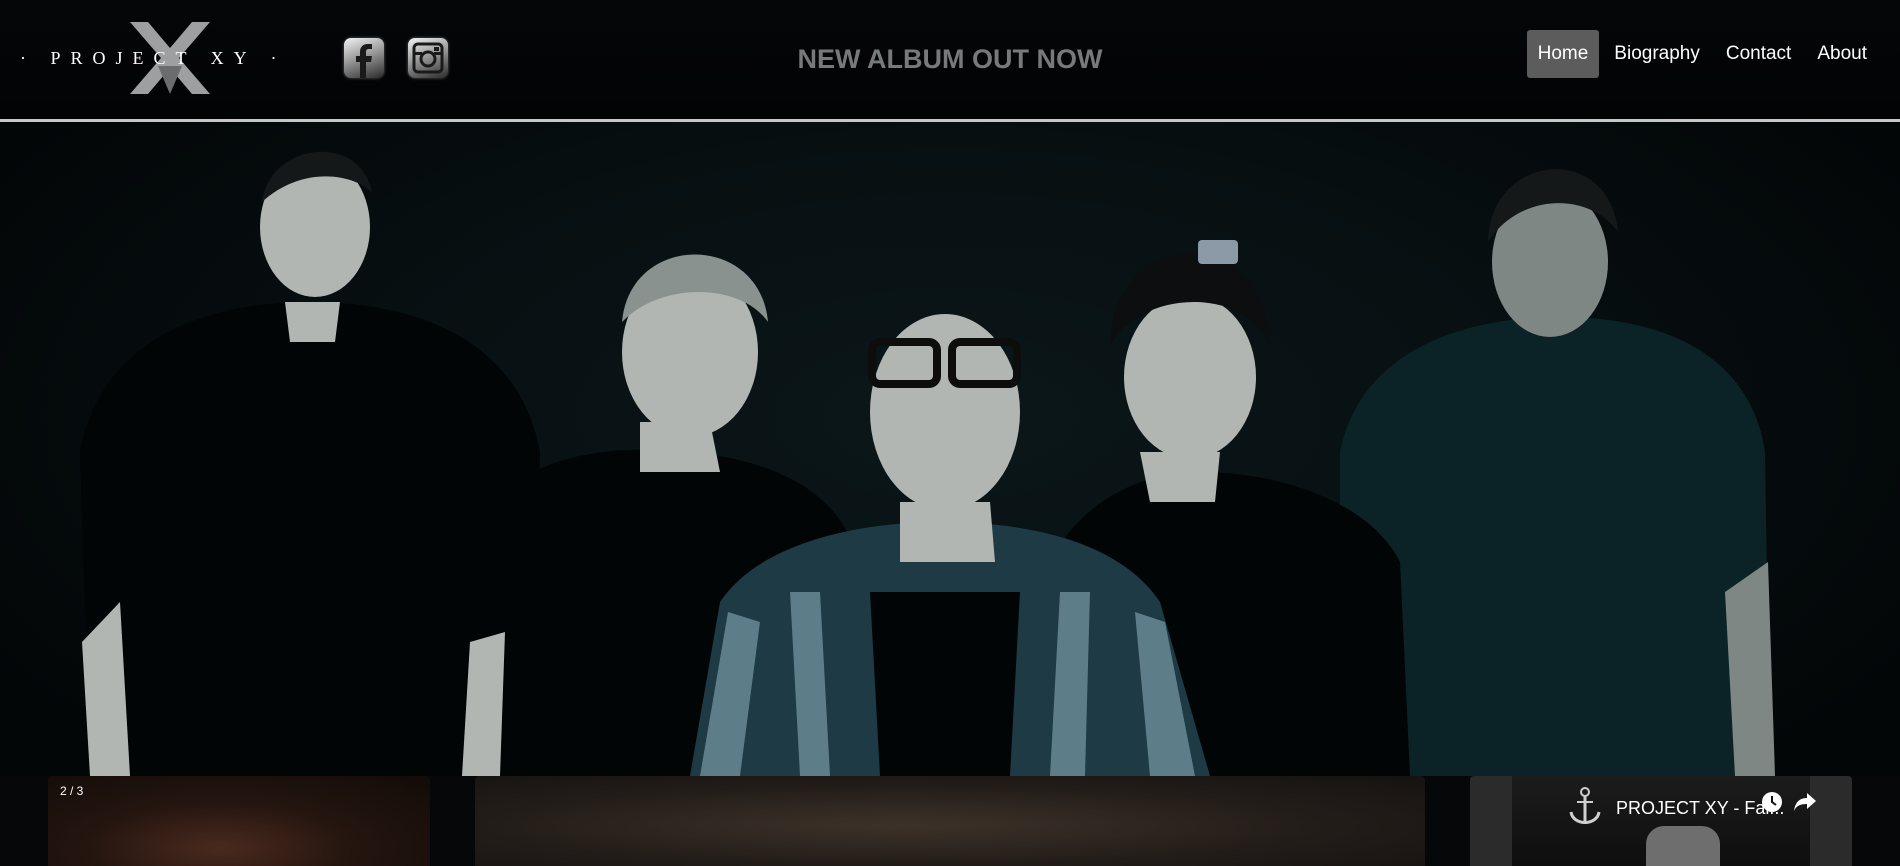  What do you see at coordinates (1772, 802) in the screenshot?
I see `watch-later-icon` at bounding box center [1772, 802].